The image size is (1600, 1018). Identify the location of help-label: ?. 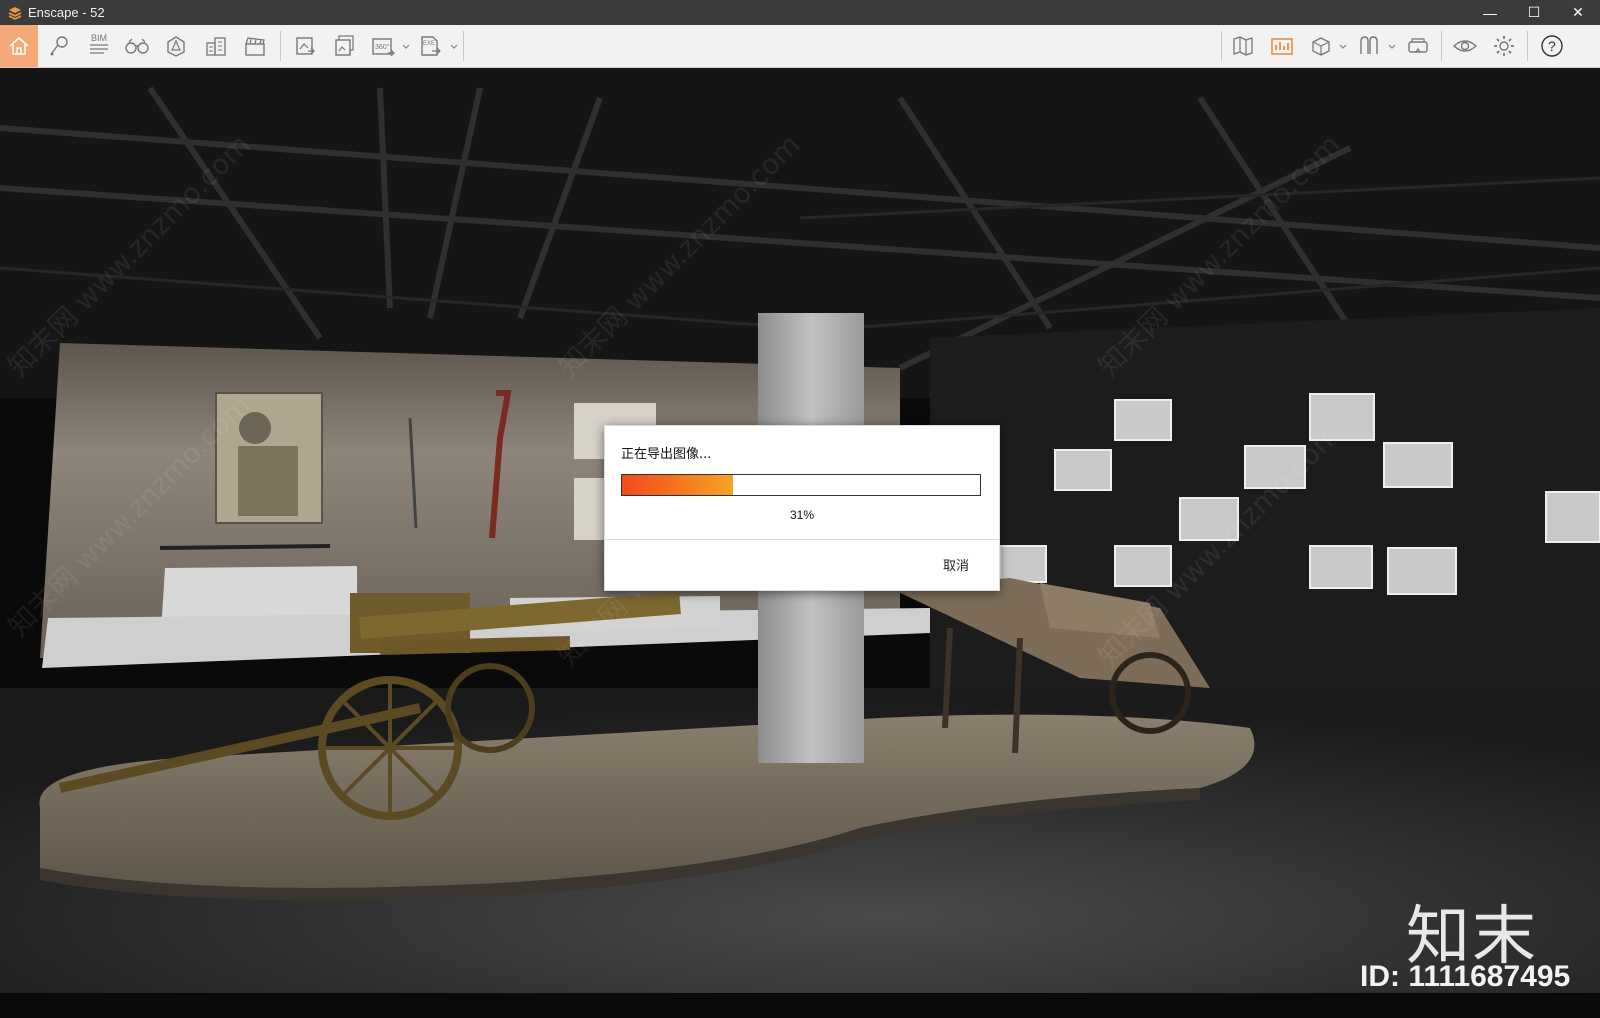
(1552, 46).